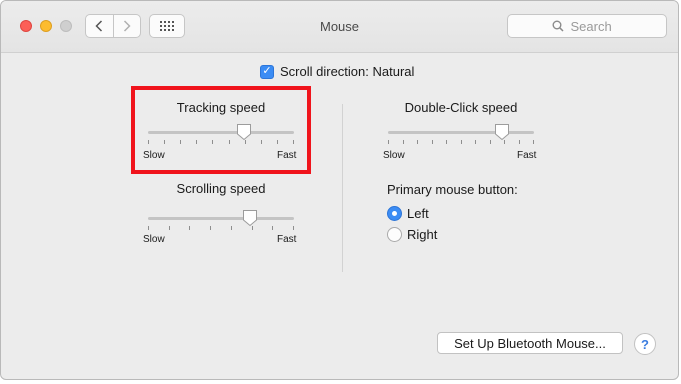 The image size is (681, 384). What do you see at coordinates (267, 71) in the screenshot?
I see `scroll-direction-checkbox: ✓` at bounding box center [267, 71].